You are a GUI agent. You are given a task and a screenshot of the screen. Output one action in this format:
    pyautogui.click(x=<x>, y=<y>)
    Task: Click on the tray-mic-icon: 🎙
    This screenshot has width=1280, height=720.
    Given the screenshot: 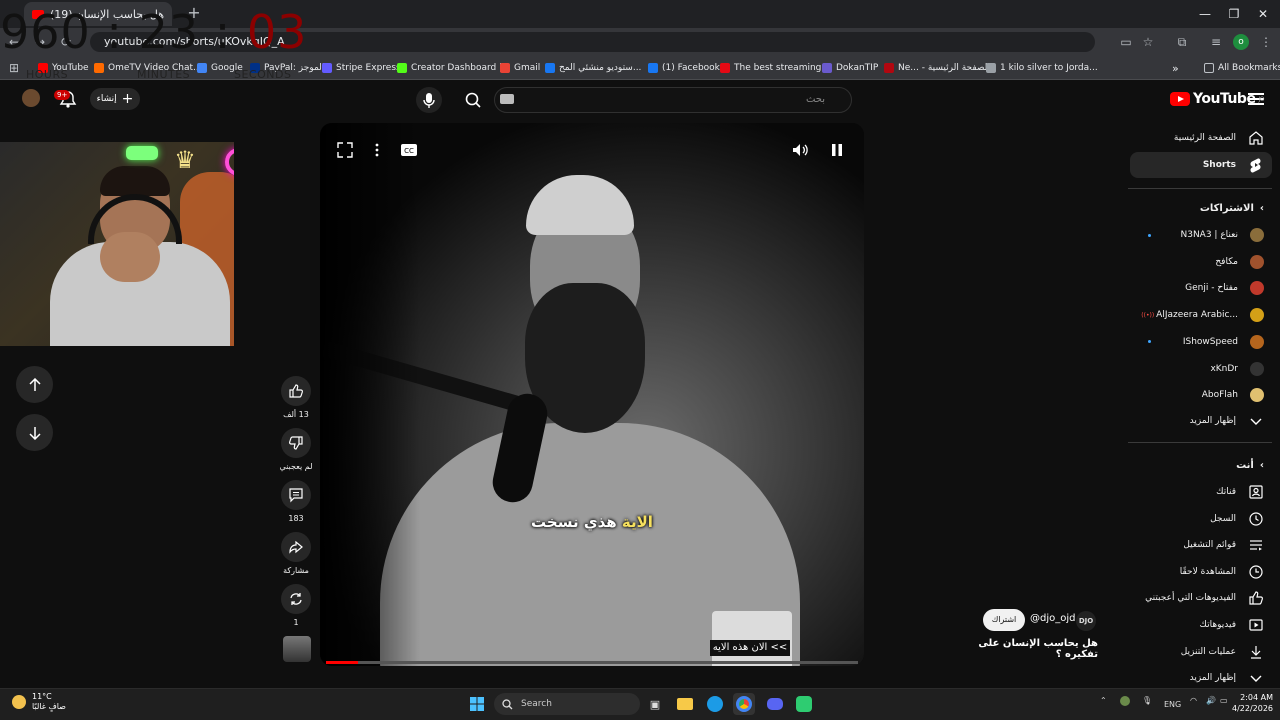 What is the action you would take?
    pyautogui.click(x=1147, y=700)
    